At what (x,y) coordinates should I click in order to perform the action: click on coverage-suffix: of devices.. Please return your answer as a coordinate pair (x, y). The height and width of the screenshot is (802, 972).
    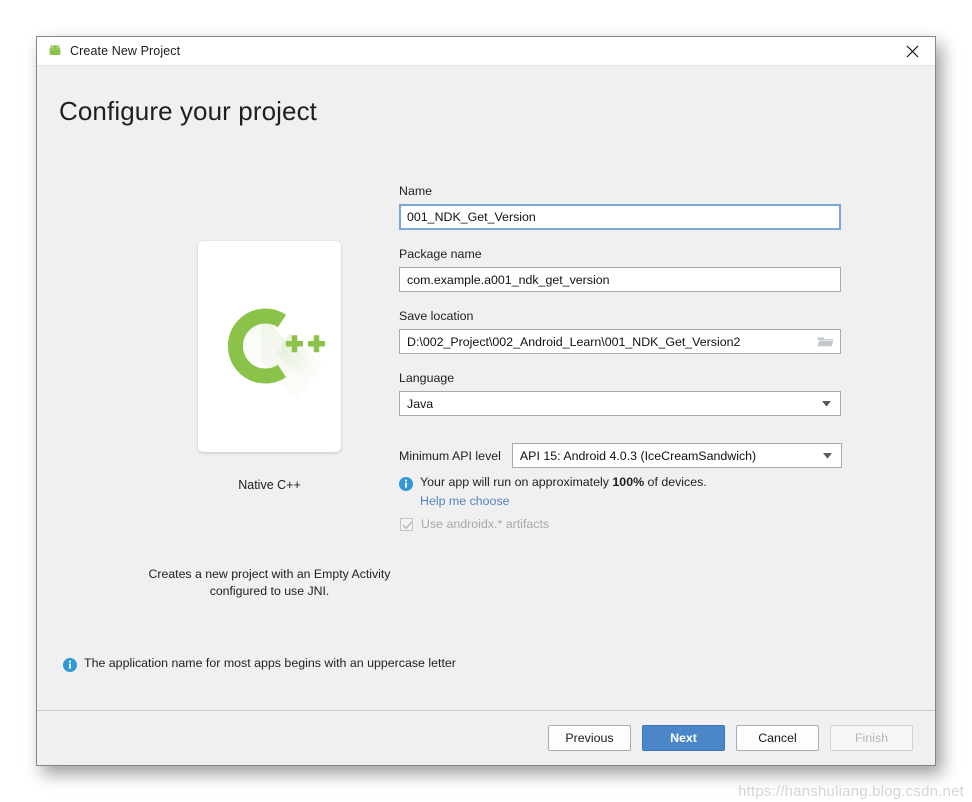
    Looking at the image, I should click on (675, 482).